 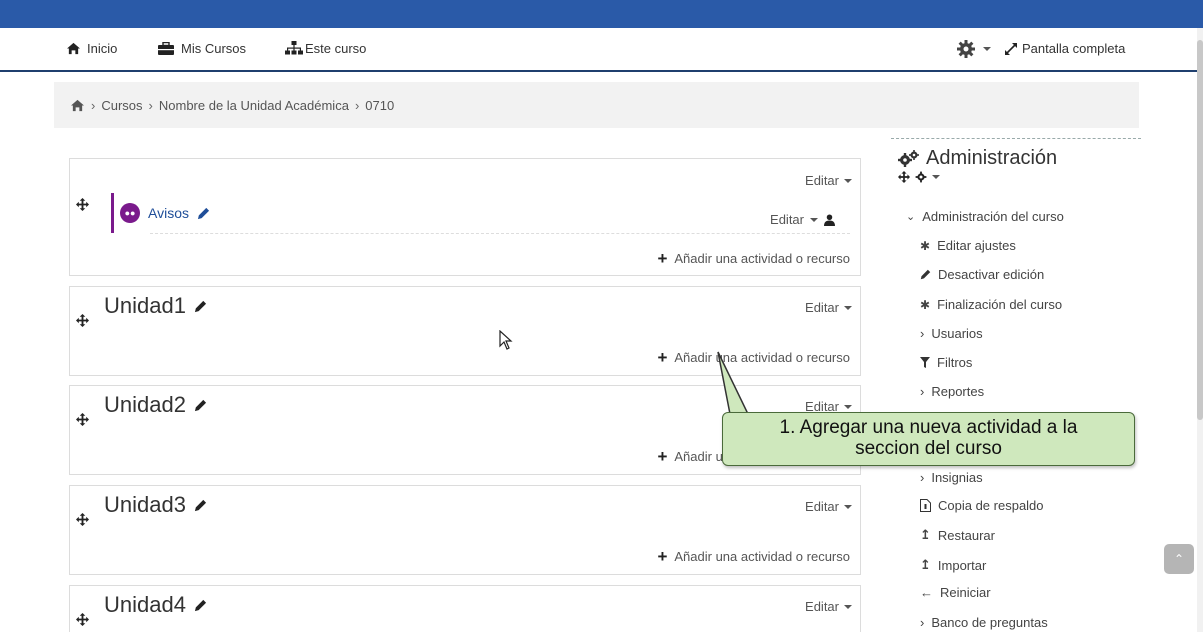 I want to click on admin-item-disable-editing: Desactivar edición, so click(x=982, y=274).